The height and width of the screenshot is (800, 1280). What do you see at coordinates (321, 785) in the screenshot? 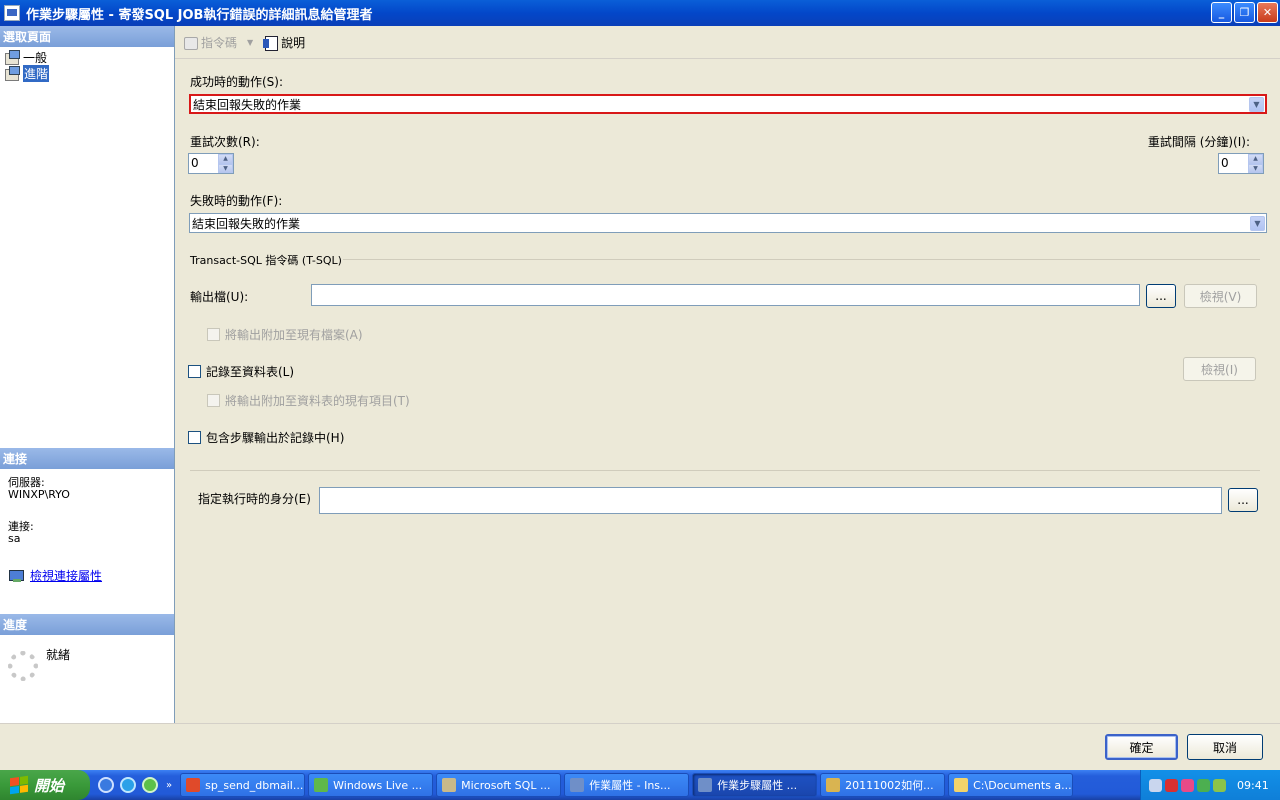
I see `windows-live-icon` at bounding box center [321, 785].